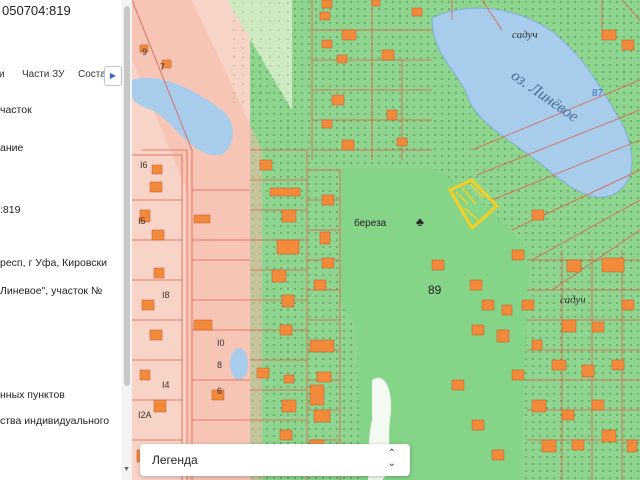 The image size is (640, 480). Describe the element at coordinates (36, 10) in the screenshot. I see `cadastral-number-title: 050704:819` at that location.